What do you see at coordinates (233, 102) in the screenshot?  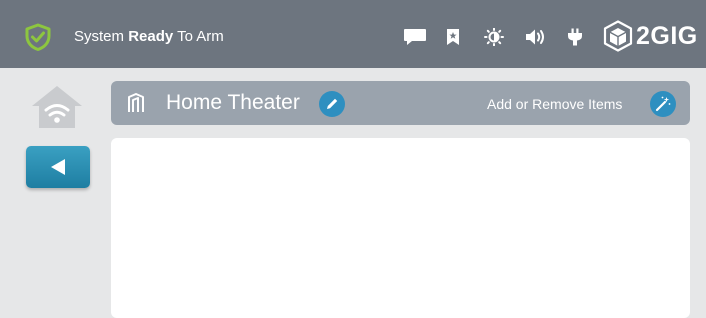 I see `room-title: Home Theater` at bounding box center [233, 102].